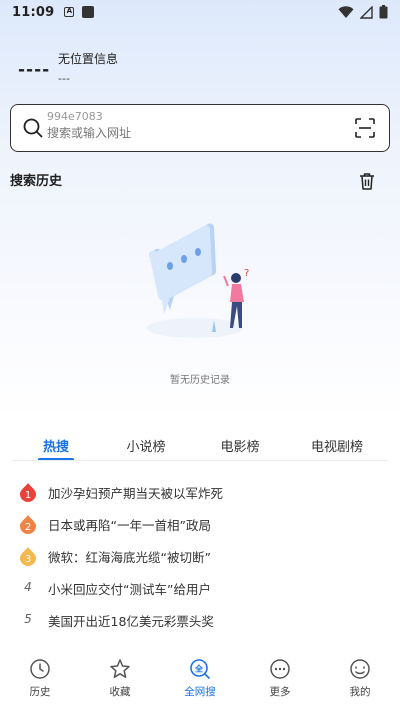  Describe the element at coordinates (337, 445) in the screenshot. I see `tab-tv-rank: 电视剧榜` at that location.